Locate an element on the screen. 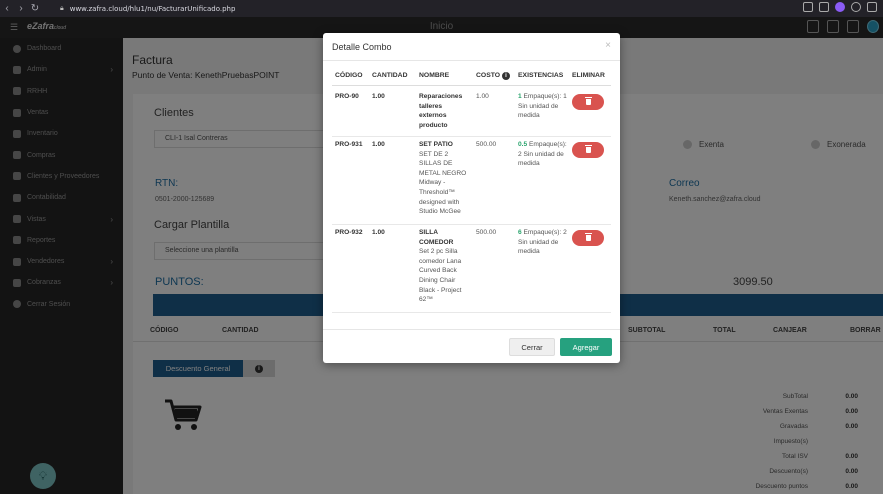  cell-existencias: 6 Empaque(s): 2 Sin unidad de medida is located at coordinates (543, 242).